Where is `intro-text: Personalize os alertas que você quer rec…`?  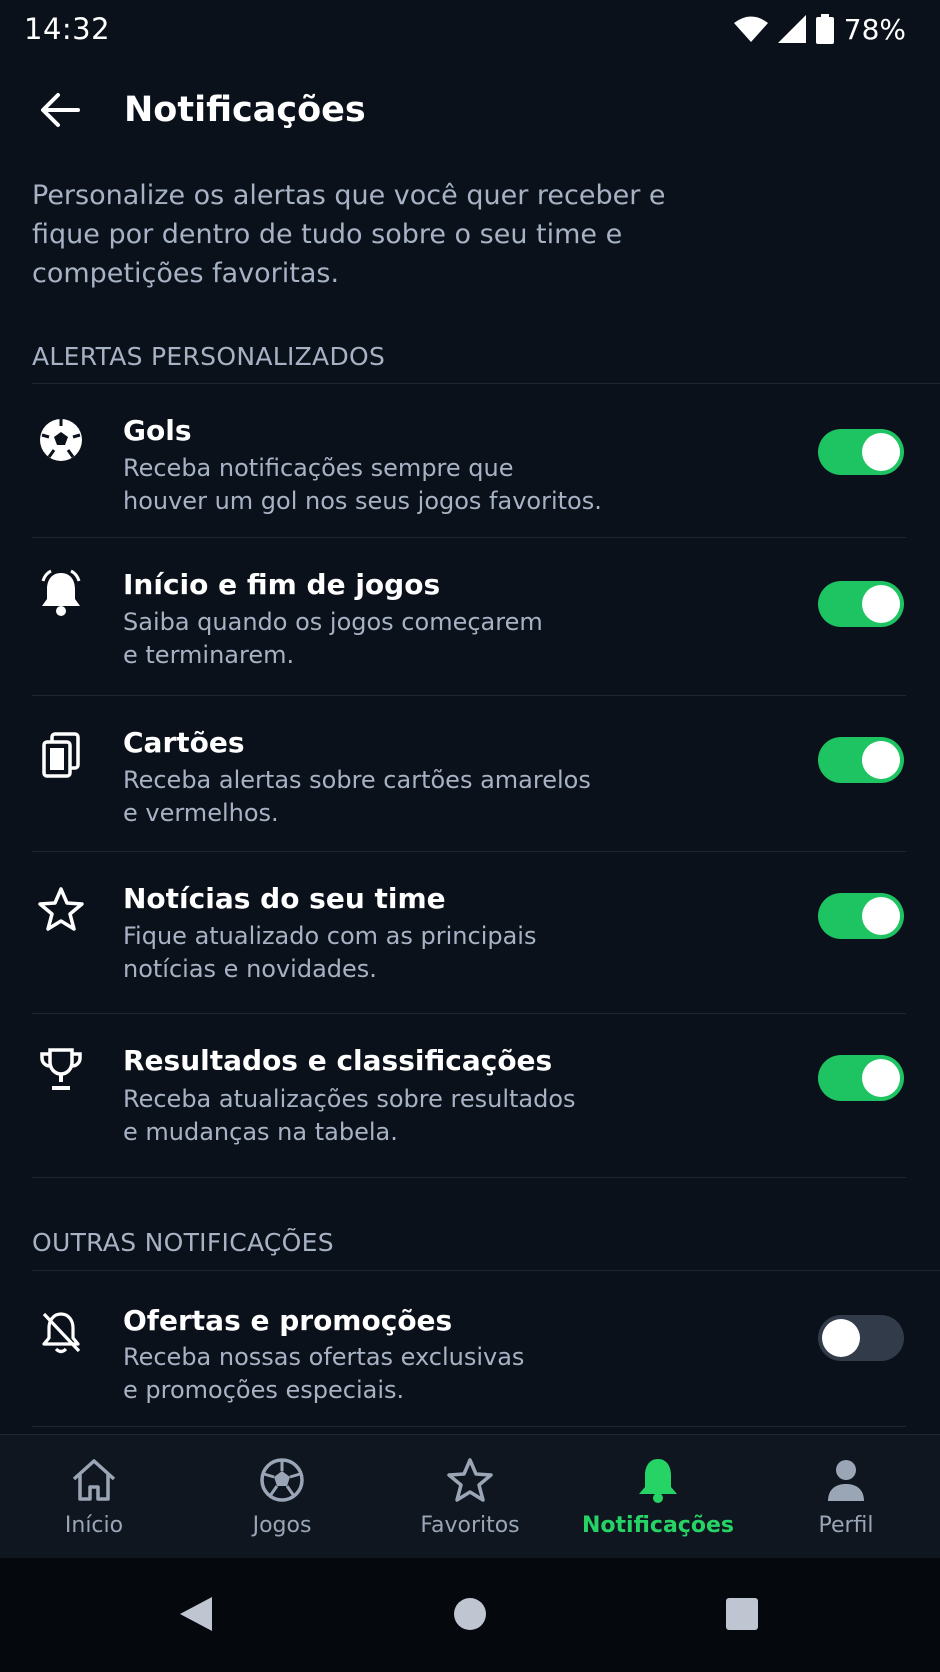 intro-text: Personalize os alertas que você quer rec… is located at coordinates (349, 234).